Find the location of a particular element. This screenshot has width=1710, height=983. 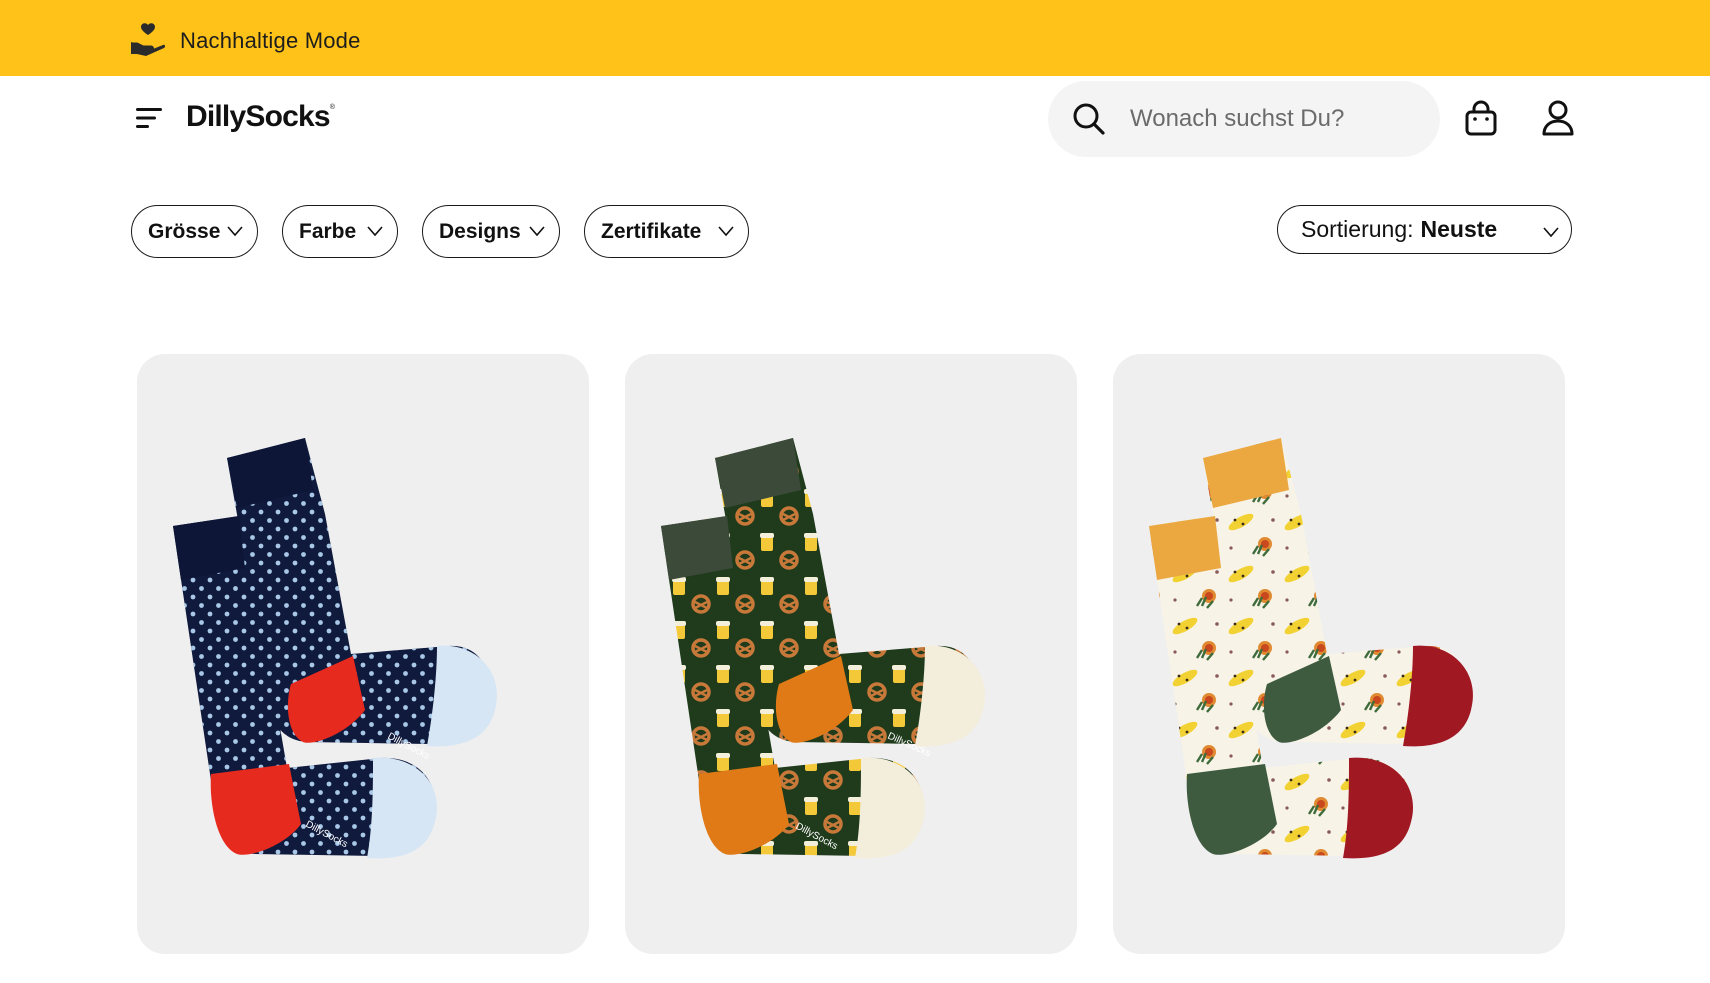

product-image-polka-dot-socks: DillySocks DillySocks is located at coordinates (335, 648).